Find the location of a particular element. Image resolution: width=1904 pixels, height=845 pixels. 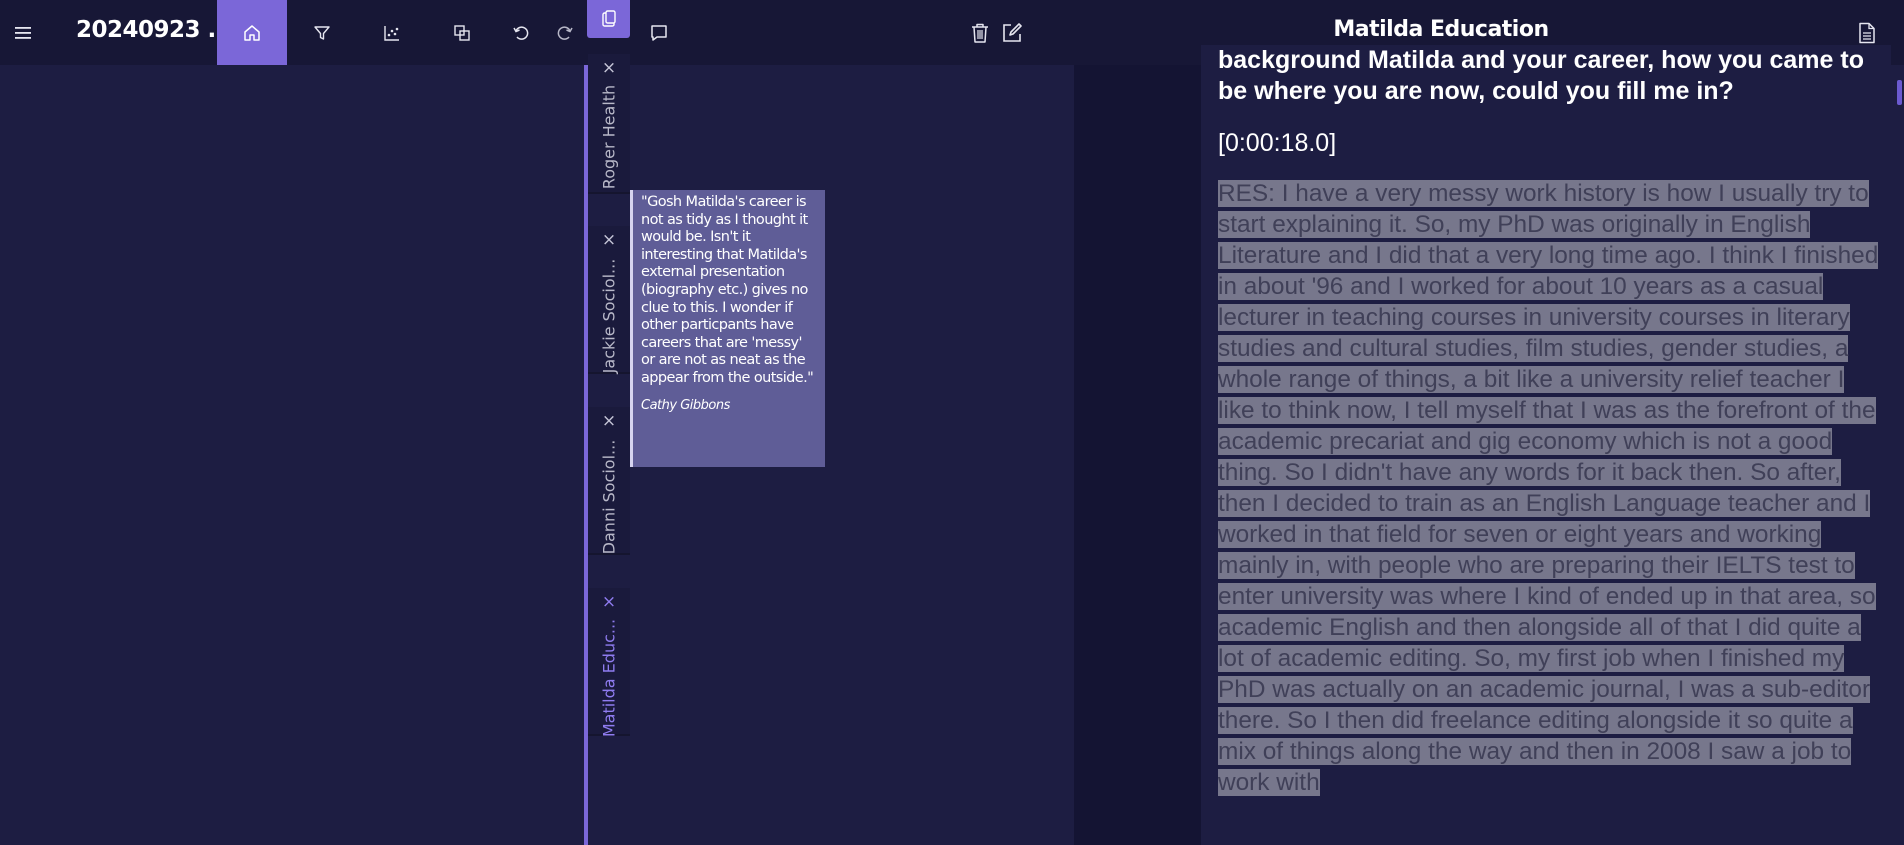

comment-author: Cathy Gibbons is located at coordinates (685, 405).